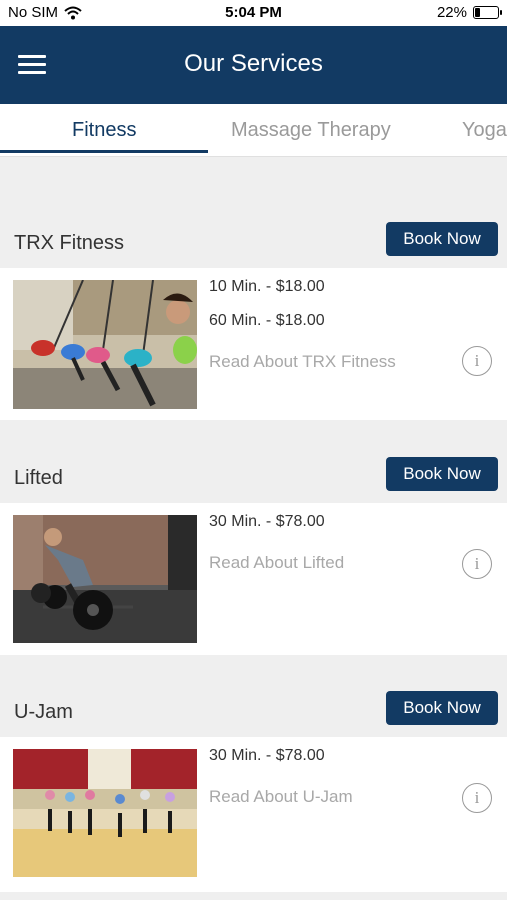 The height and width of the screenshot is (900, 507). Describe the element at coordinates (105, 344) in the screenshot. I see `trx-fitness-image` at that location.